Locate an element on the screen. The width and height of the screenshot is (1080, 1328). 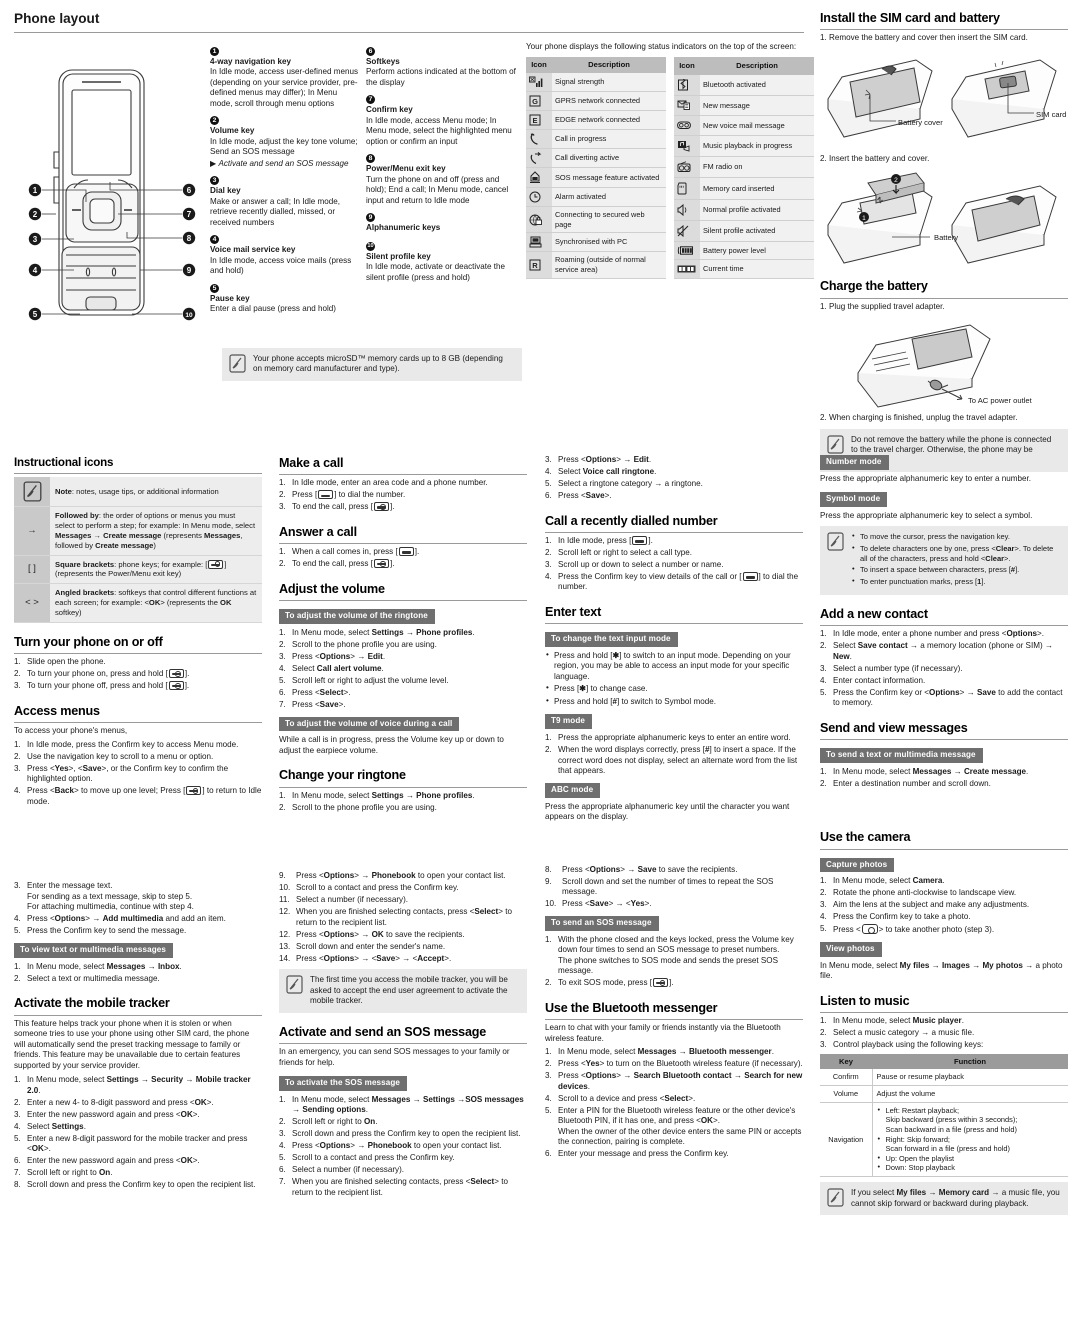
key-item-9: 9 Alphanumeric keys is located at coordinates (441, 223).